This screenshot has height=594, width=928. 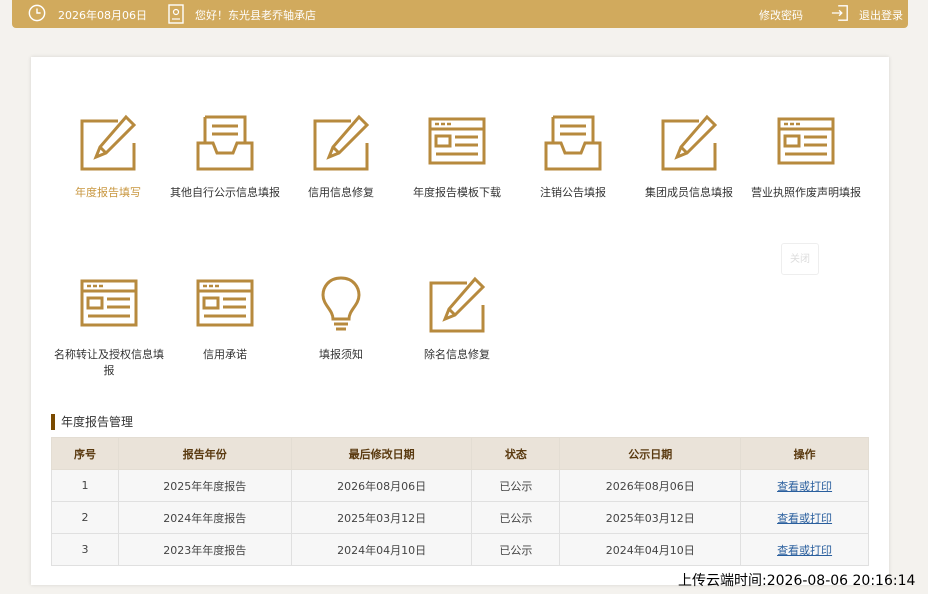 I want to click on tile-label: 除名信息修复, so click(x=457, y=354).